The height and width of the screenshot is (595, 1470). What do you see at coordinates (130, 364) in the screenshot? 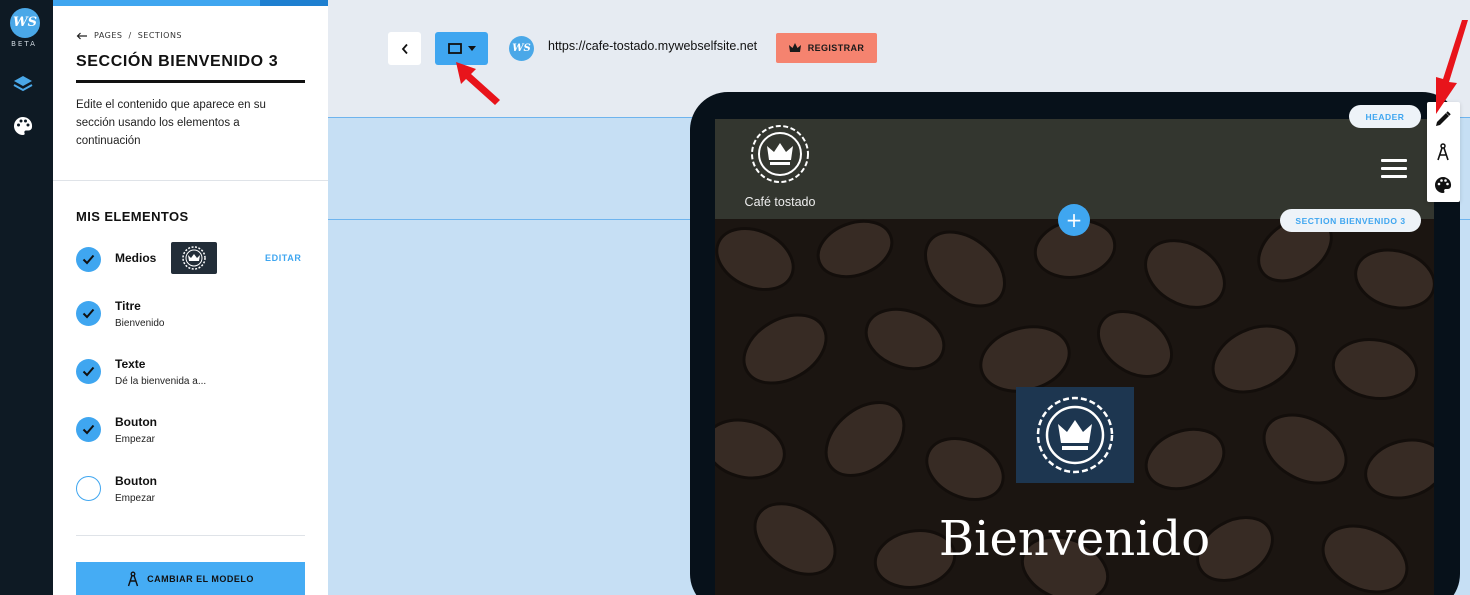
I see `element-name: Texte` at bounding box center [130, 364].